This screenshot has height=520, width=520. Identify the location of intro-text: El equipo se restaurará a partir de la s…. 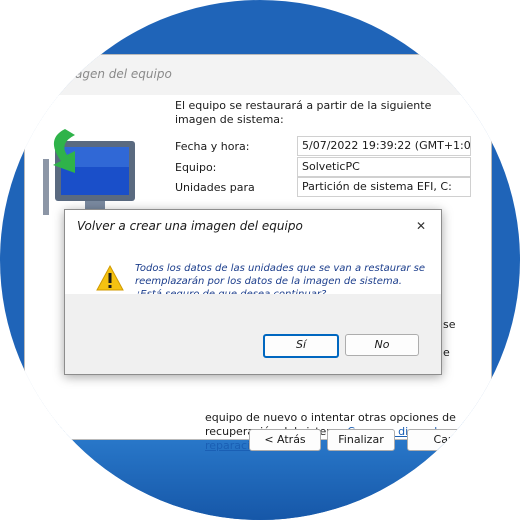
(303, 112).